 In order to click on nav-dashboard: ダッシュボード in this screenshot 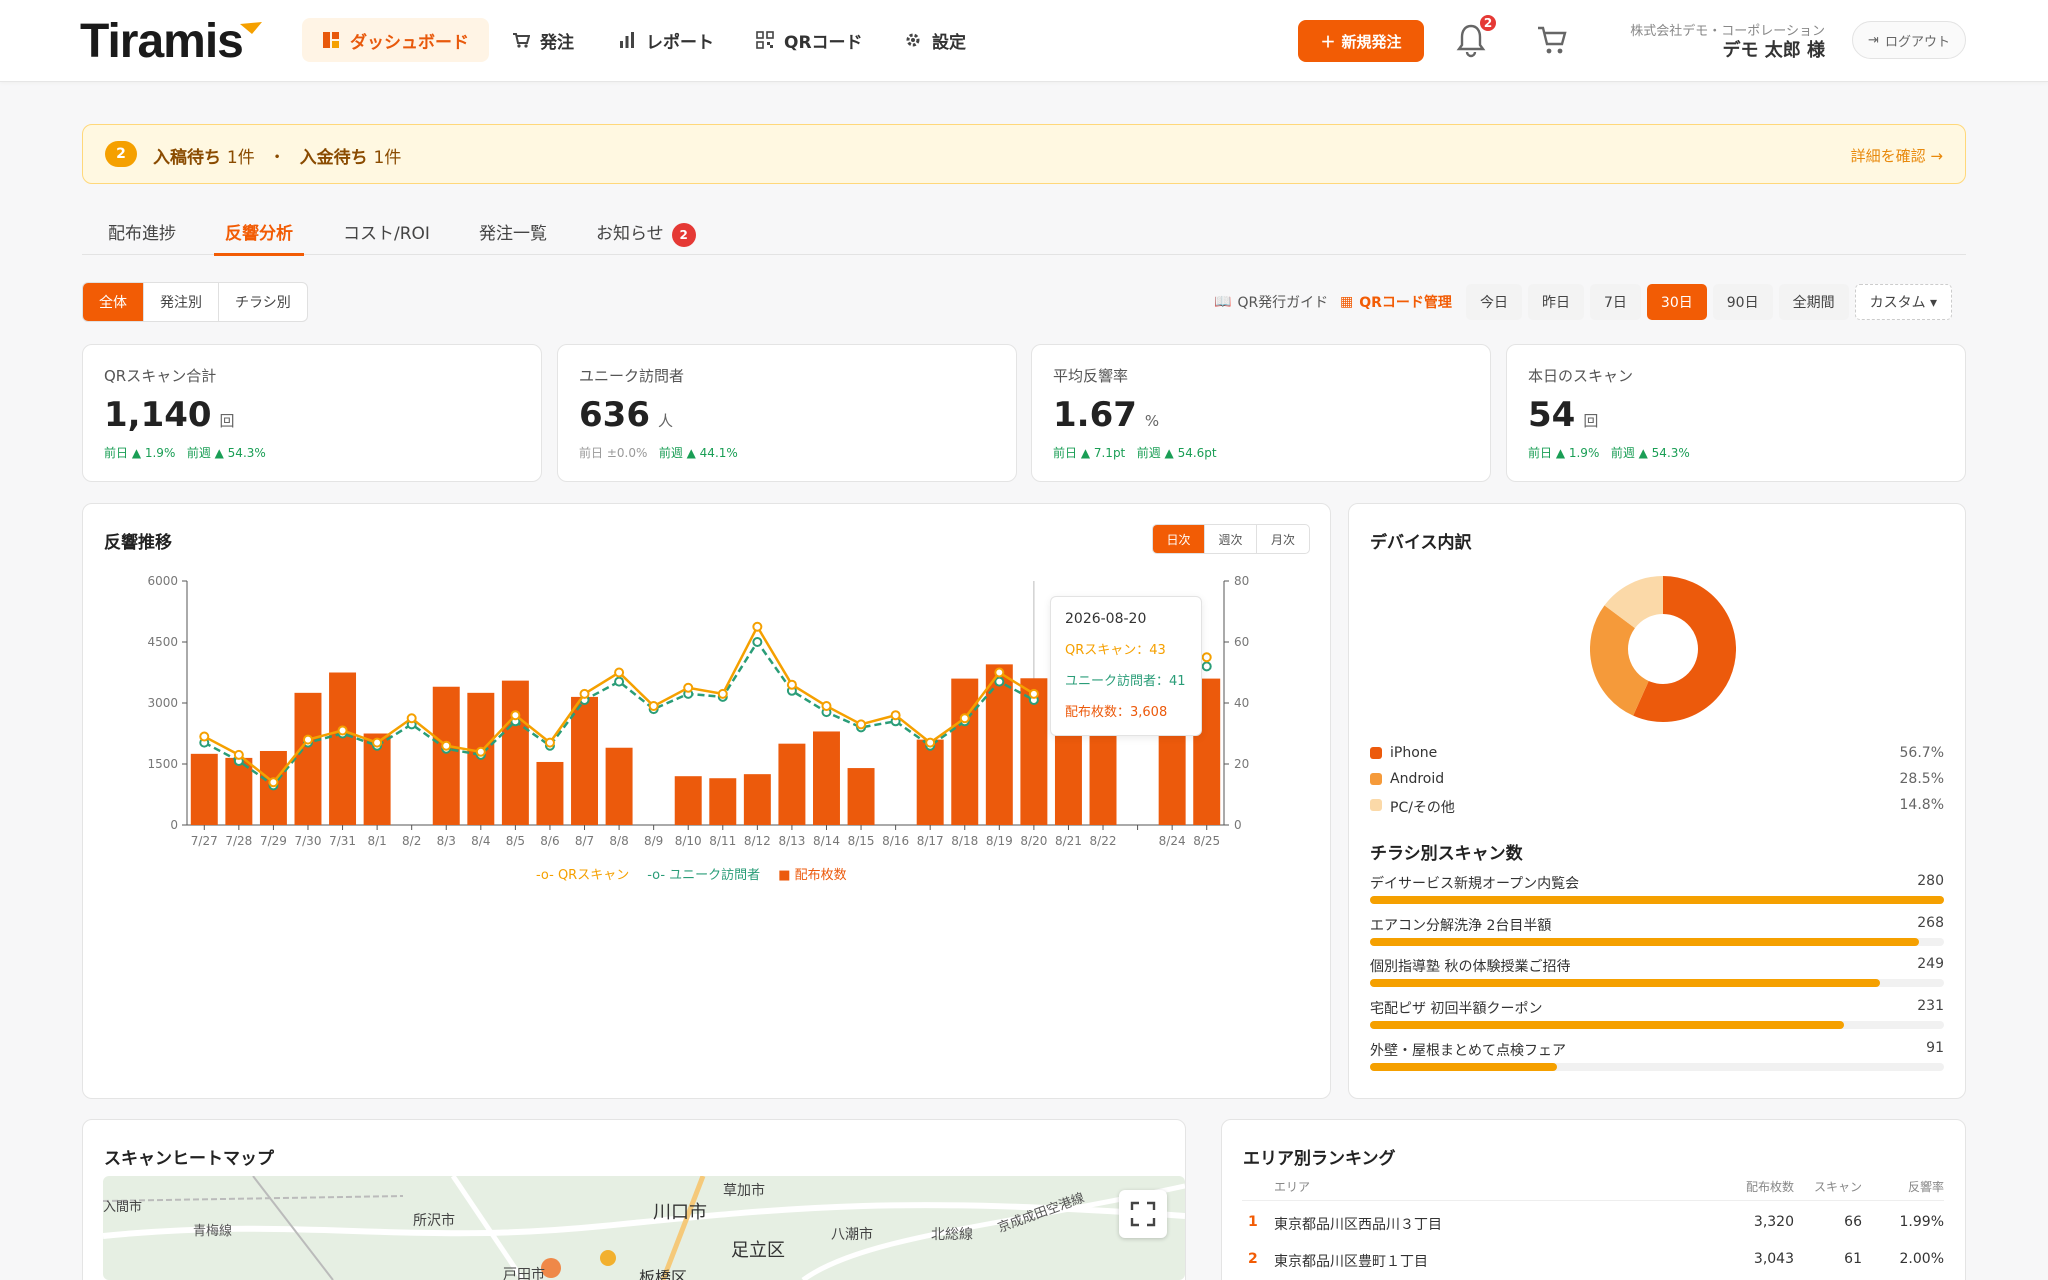, I will do `click(395, 40)`.